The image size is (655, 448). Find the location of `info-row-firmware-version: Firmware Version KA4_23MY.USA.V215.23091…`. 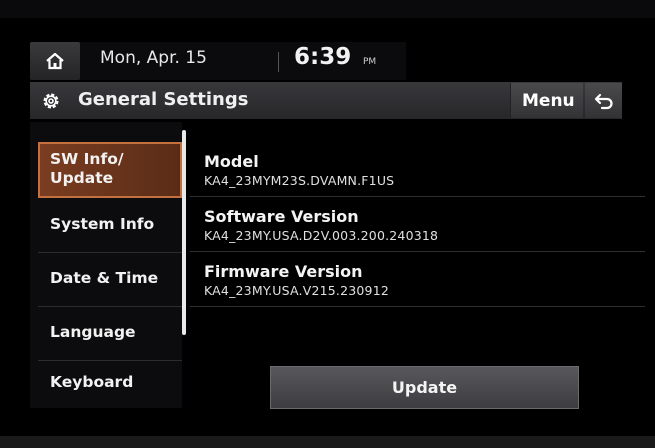

info-row-firmware-version: Firmware Version KA4_23MY.USA.V215.23091… is located at coordinates (417, 280).